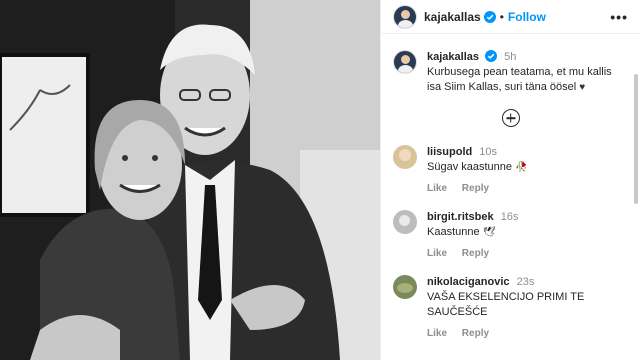 The image size is (640, 360). What do you see at coordinates (526, 282) in the screenshot?
I see `comment-time: 23s` at bounding box center [526, 282].